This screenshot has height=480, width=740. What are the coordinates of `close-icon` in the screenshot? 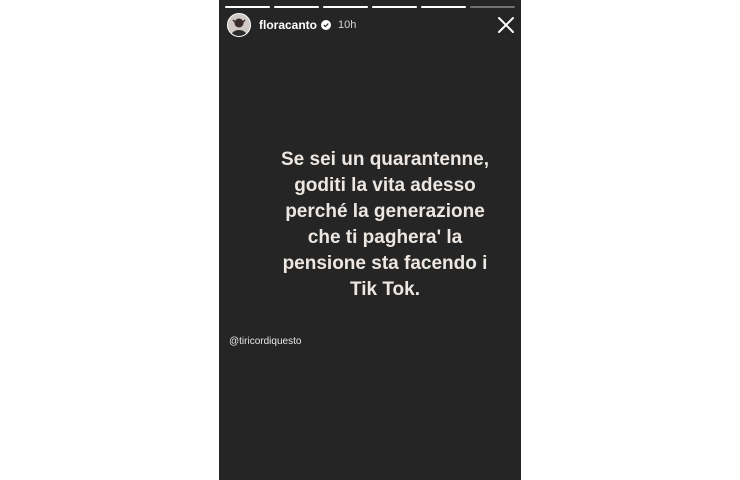 It's located at (506, 25).